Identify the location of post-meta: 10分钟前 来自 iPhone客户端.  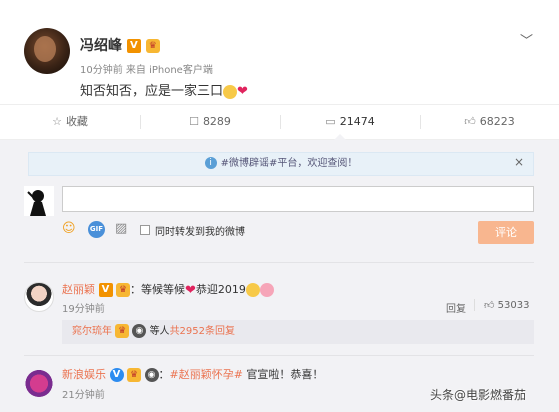
(146, 70).